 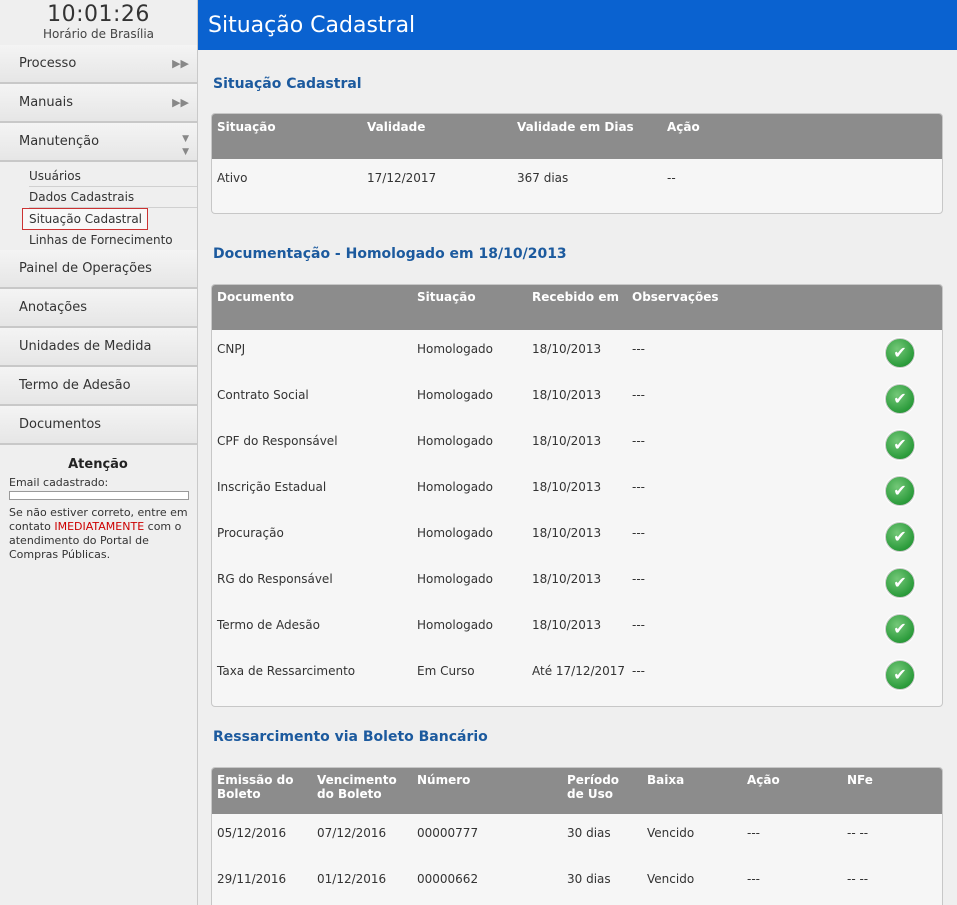 What do you see at coordinates (763, 780) in the screenshot?
I see `column-header: Ação` at bounding box center [763, 780].